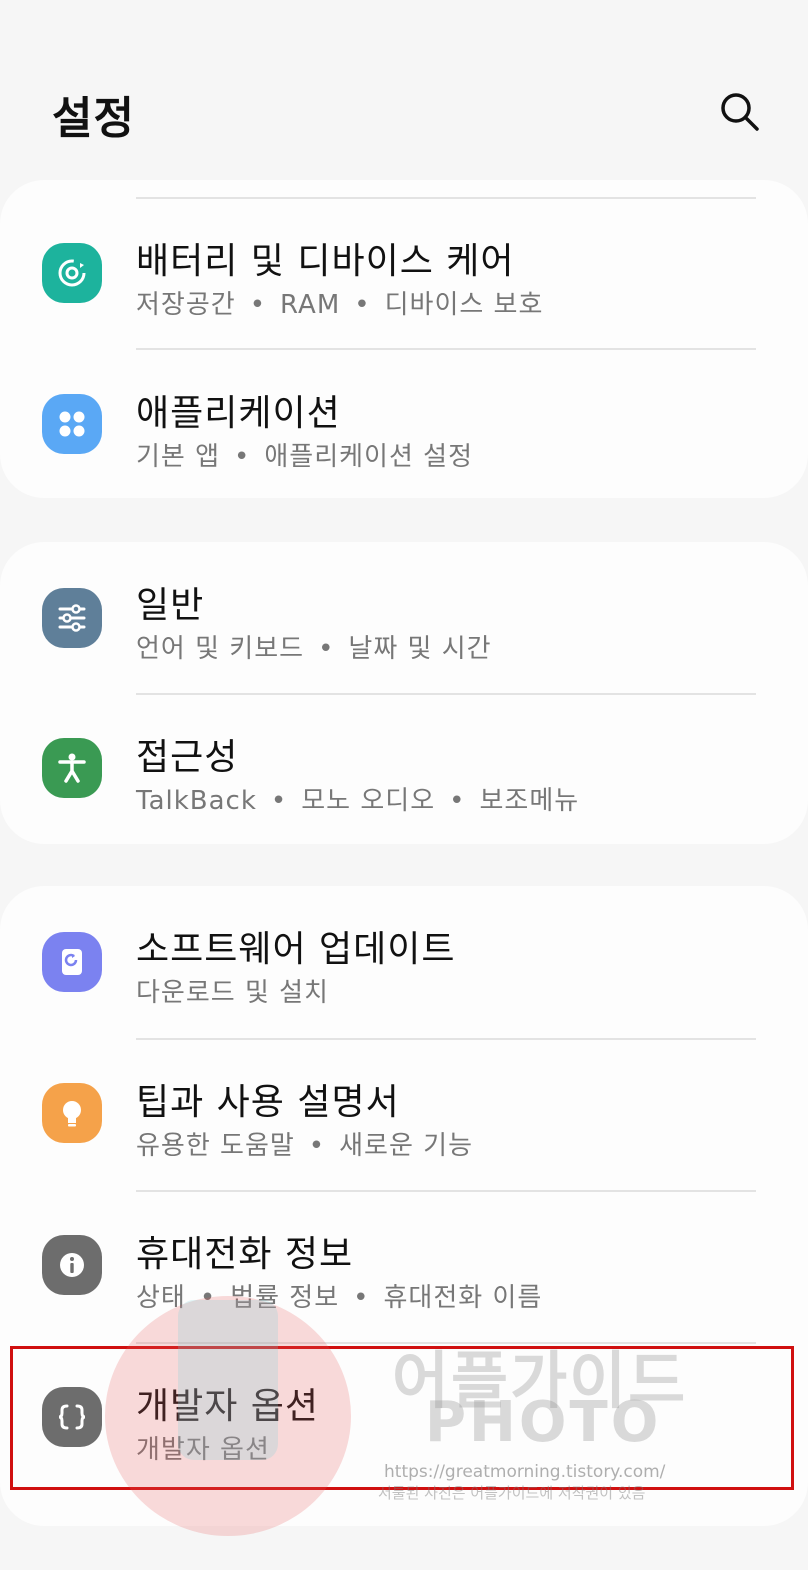 Image resolution: width=808 pixels, height=1570 pixels. What do you see at coordinates (404, 1419) in the screenshot?
I see `menu-item-developer-options: 개발자 옵션 개발자 옵션` at bounding box center [404, 1419].